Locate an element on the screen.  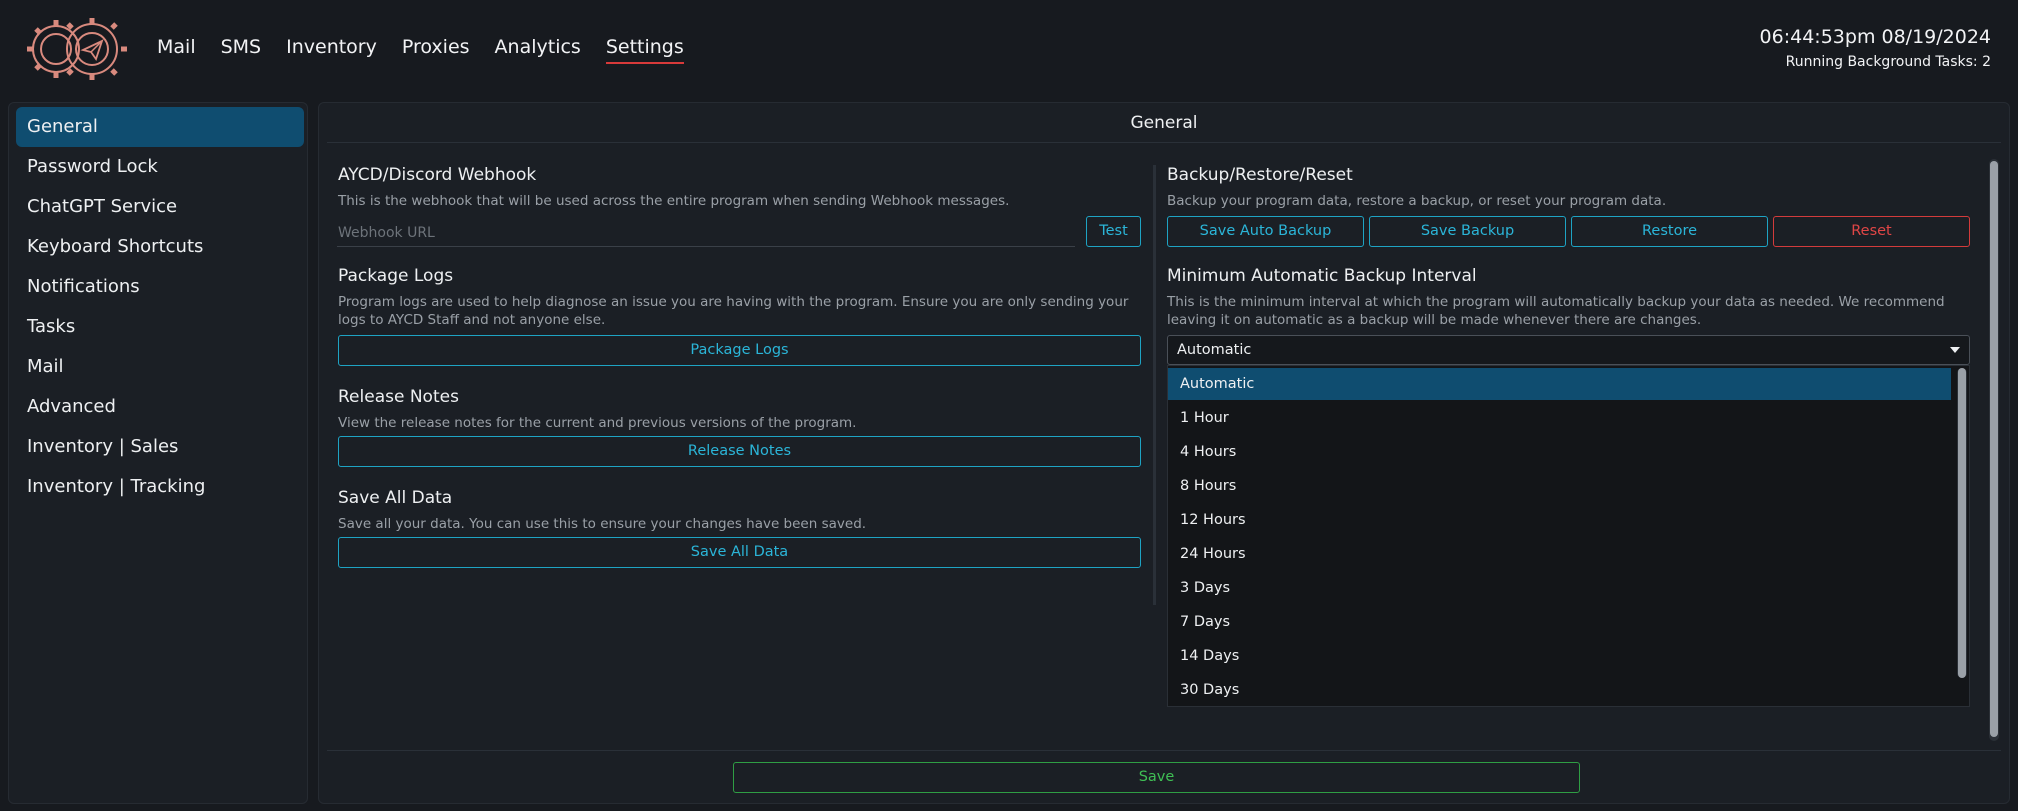
dropdown-scrollbar is located at coordinates (1962, 523).